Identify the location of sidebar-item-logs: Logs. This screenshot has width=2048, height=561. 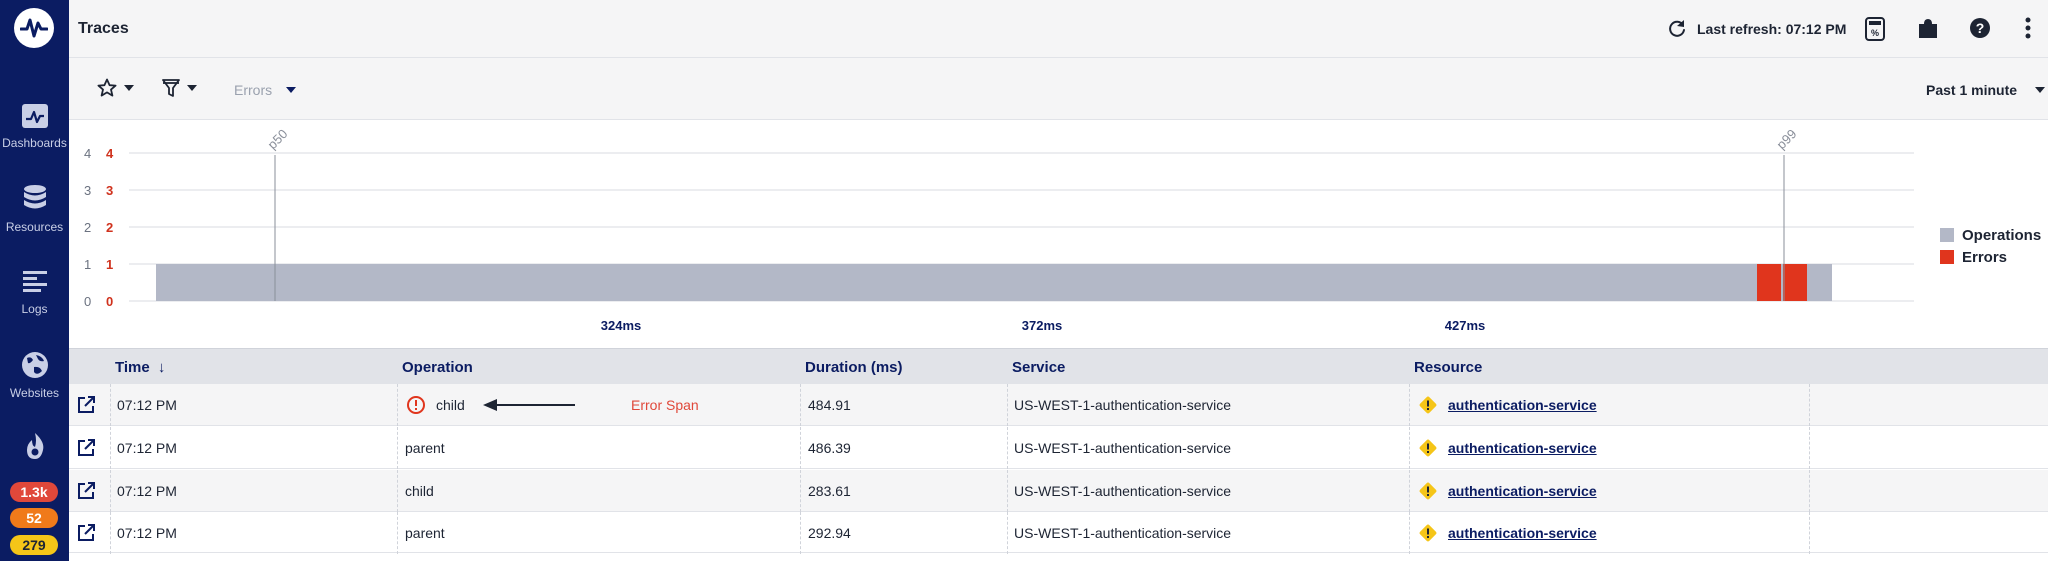
(34, 292).